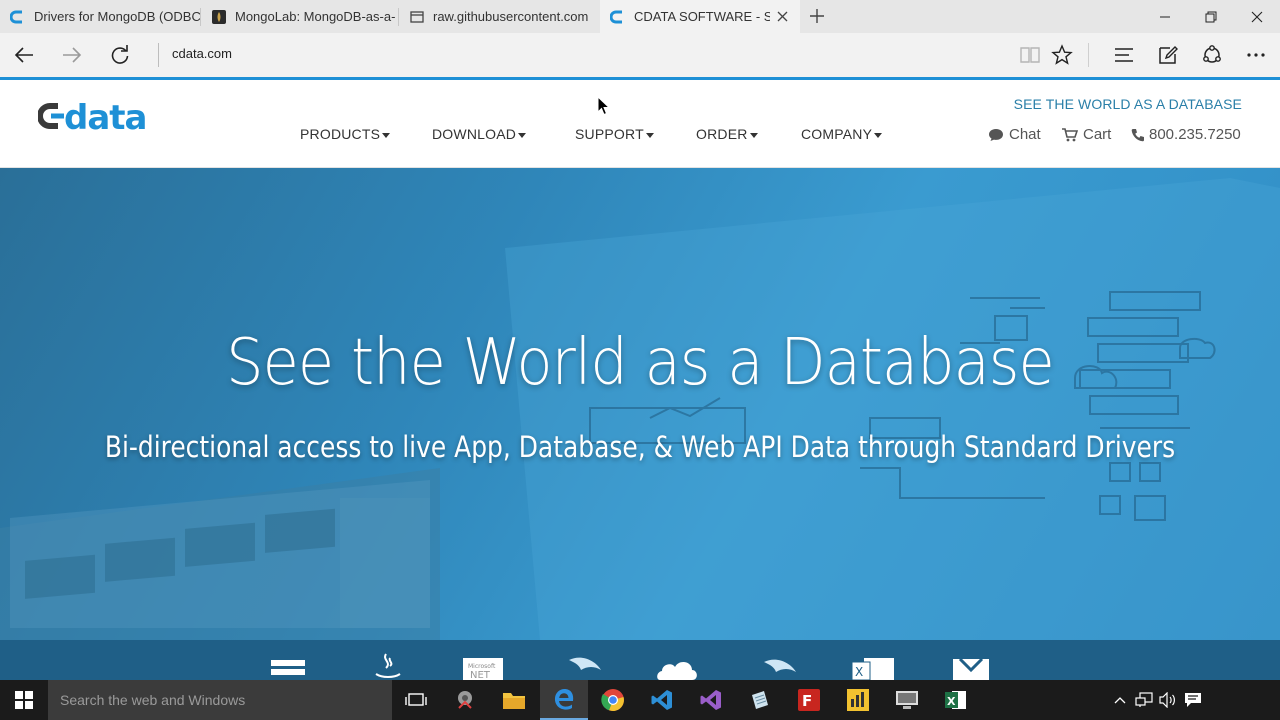 Image resolution: width=1280 pixels, height=720 pixels. Describe the element at coordinates (564, 700) in the screenshot. I see `edge-icon` at that location.